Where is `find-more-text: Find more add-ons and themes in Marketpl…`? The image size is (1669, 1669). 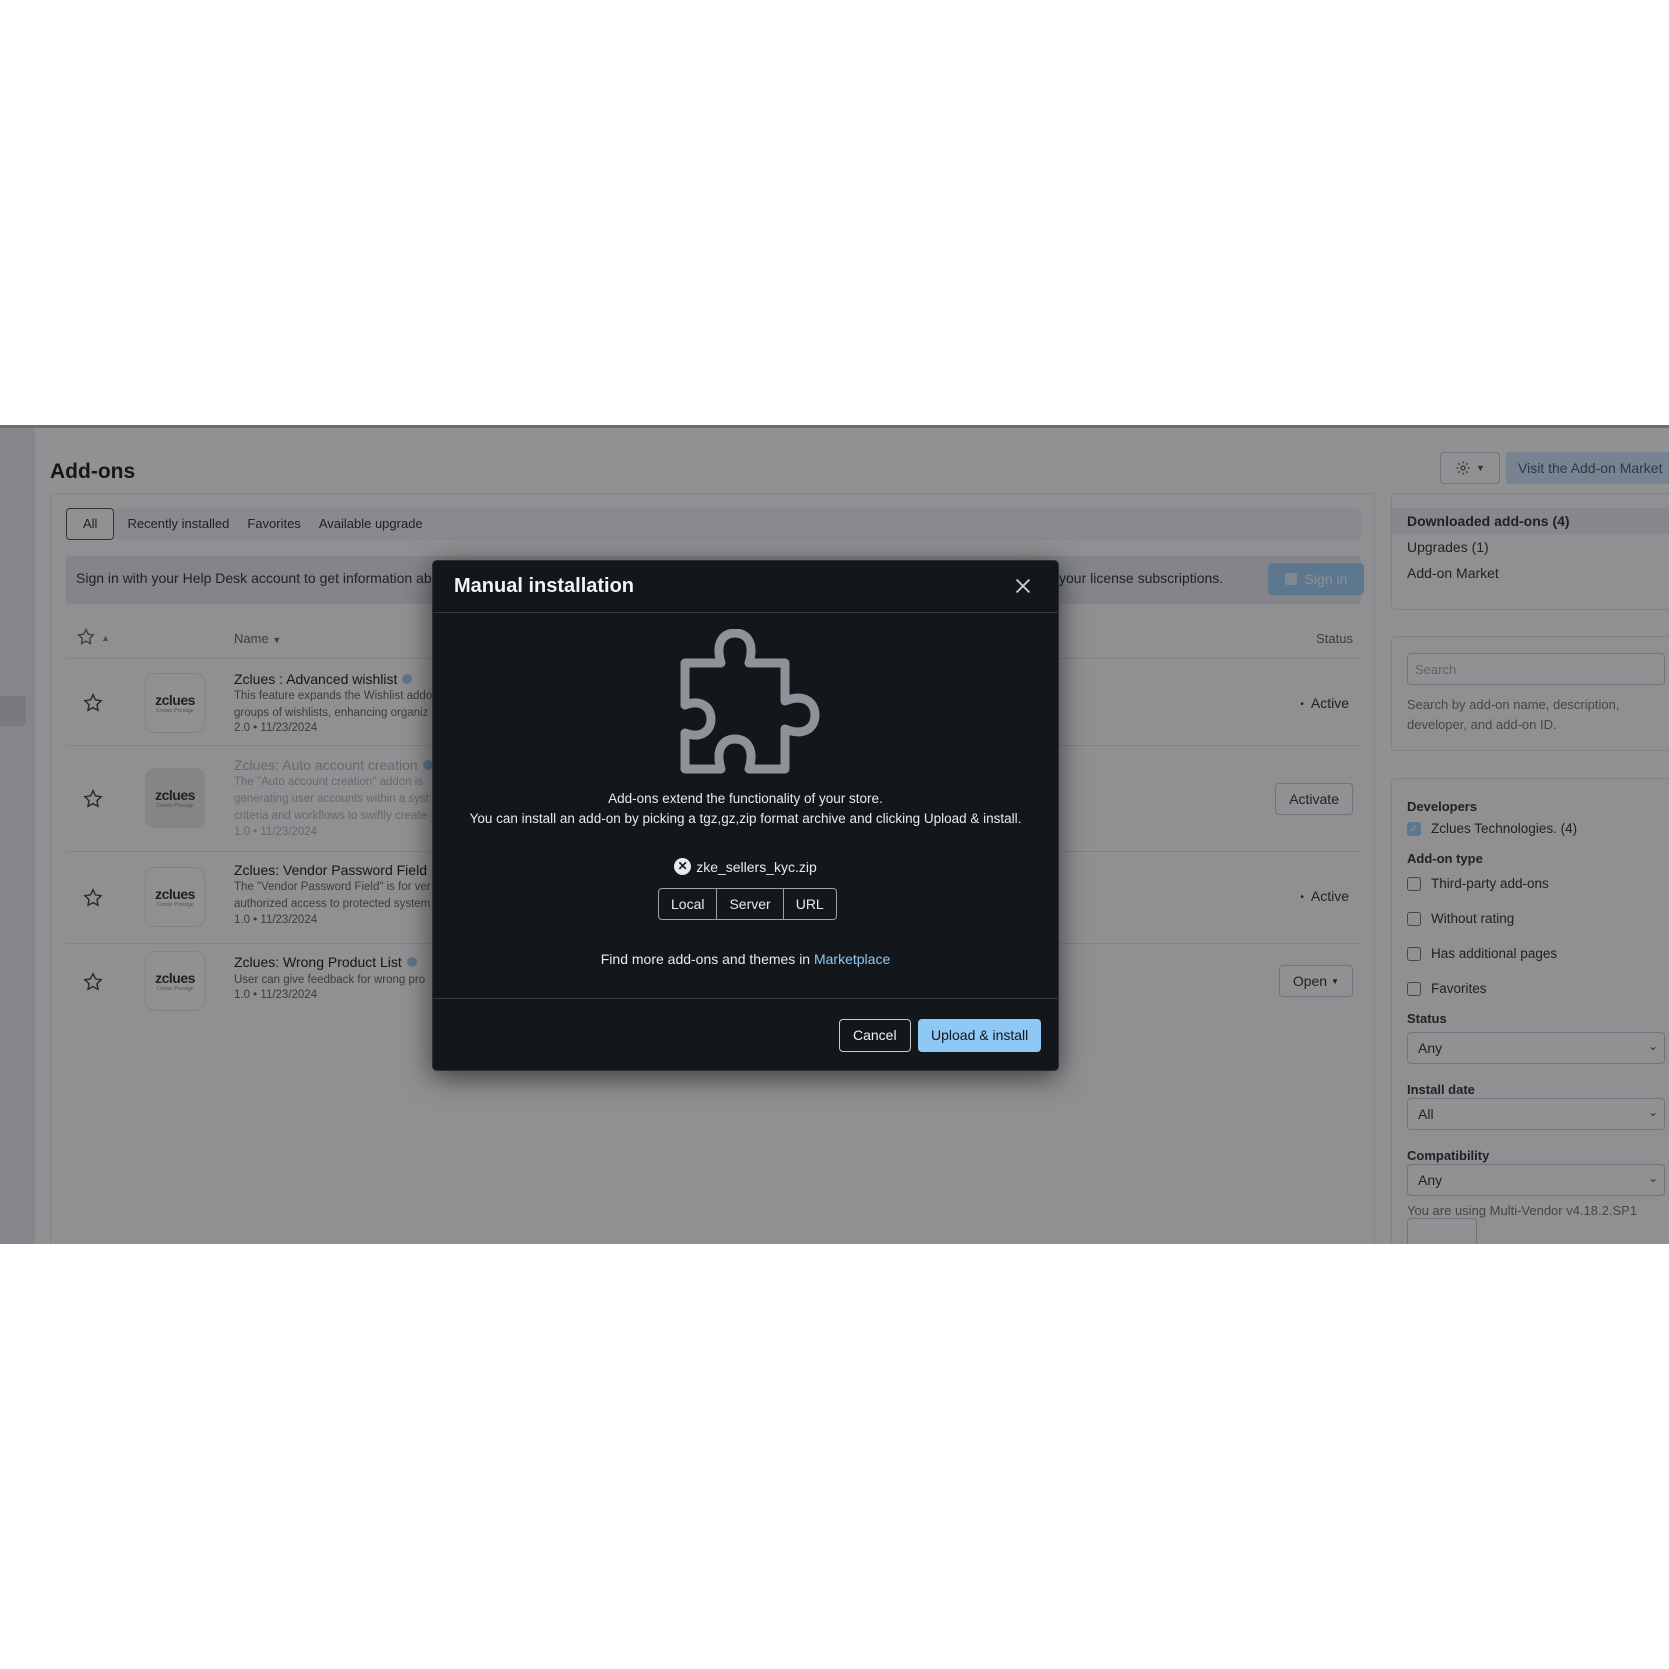
find-more-text: Find more add-ons and themes in Marketpl… is located at coordinates (745, 959).